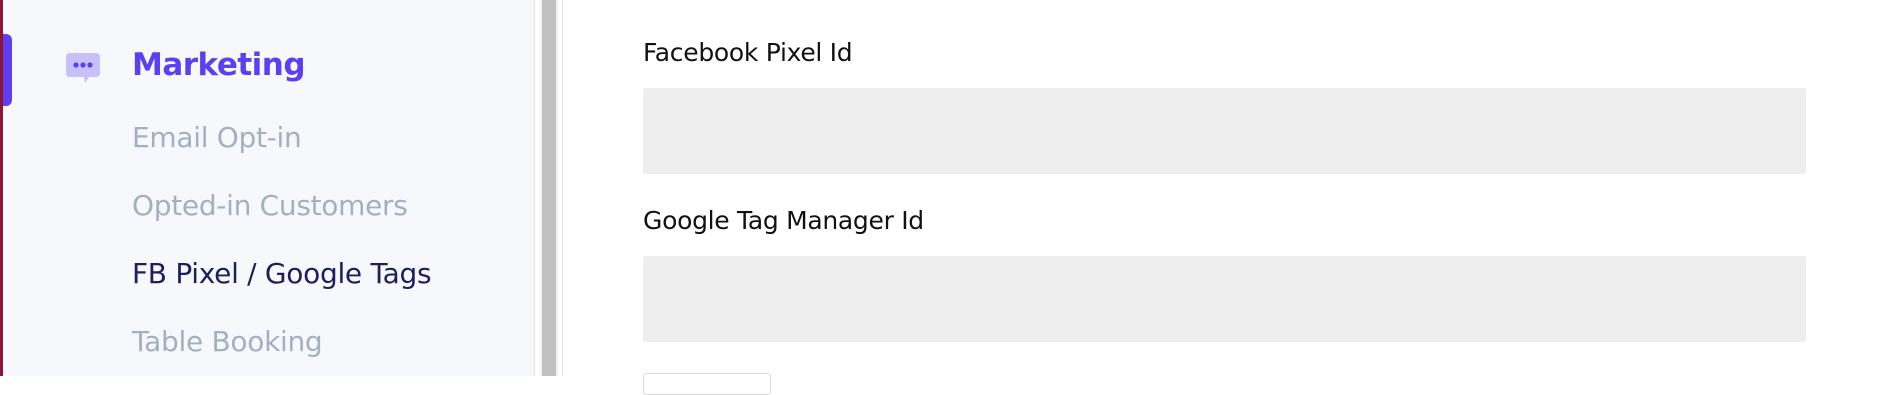 The height and width of the screenshot is (395, 1894). What do you see at coordinates (282, 273) in the screenshot?
I see `sidebar-item-fb-pixel-google-tags: FB Pixel / Google Tags` at bounding box center [282, 273].